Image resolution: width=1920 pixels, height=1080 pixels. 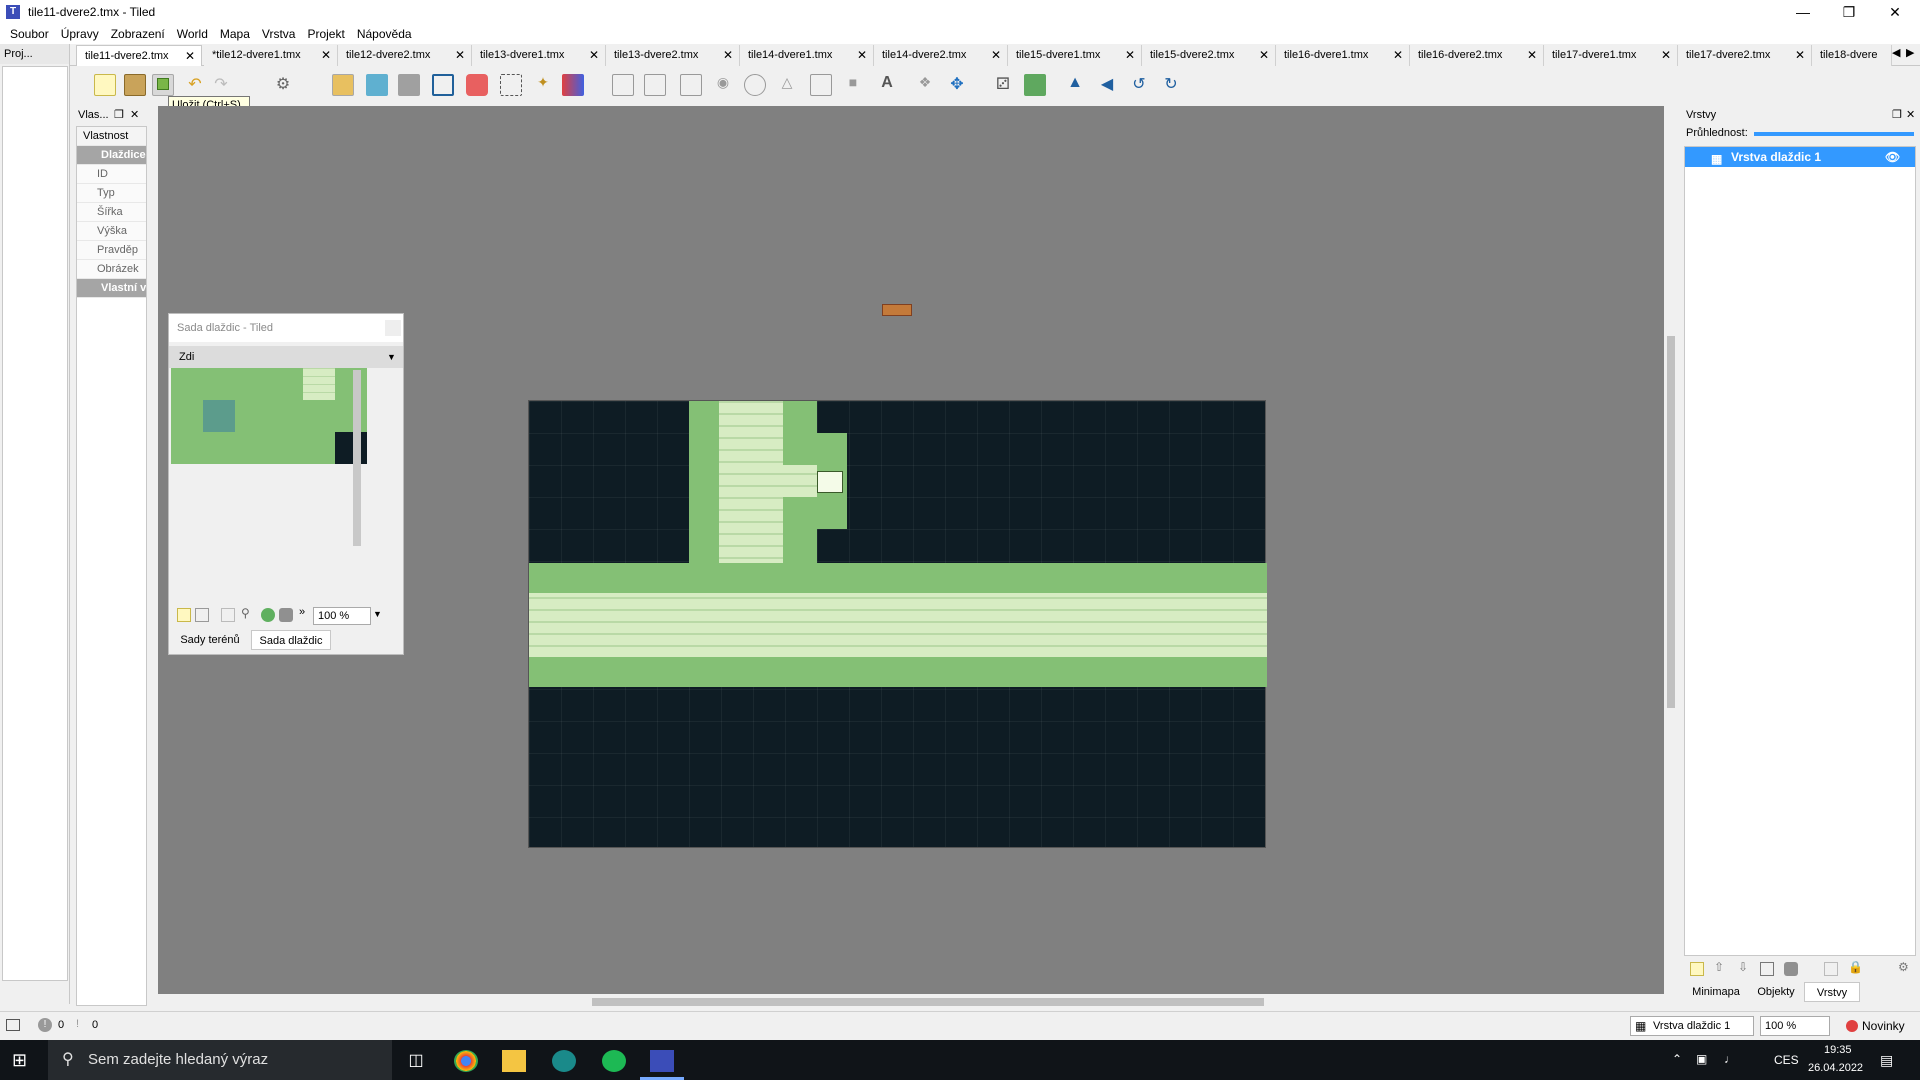 I want to click on rotate-right-icon: ↻, so click(x=1171, y=85).